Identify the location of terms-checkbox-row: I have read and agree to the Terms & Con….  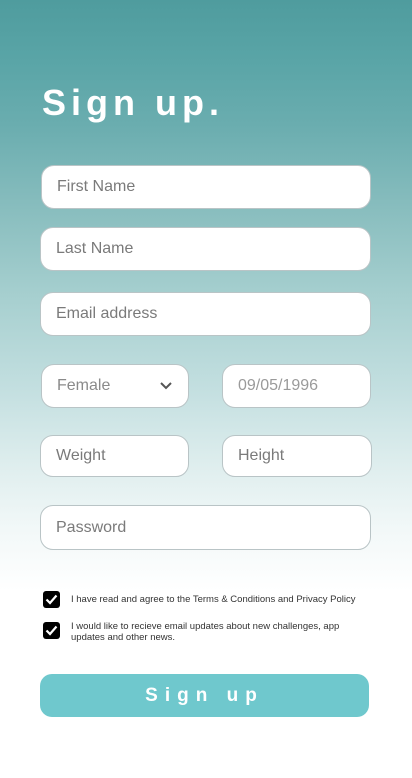
(199, 599).